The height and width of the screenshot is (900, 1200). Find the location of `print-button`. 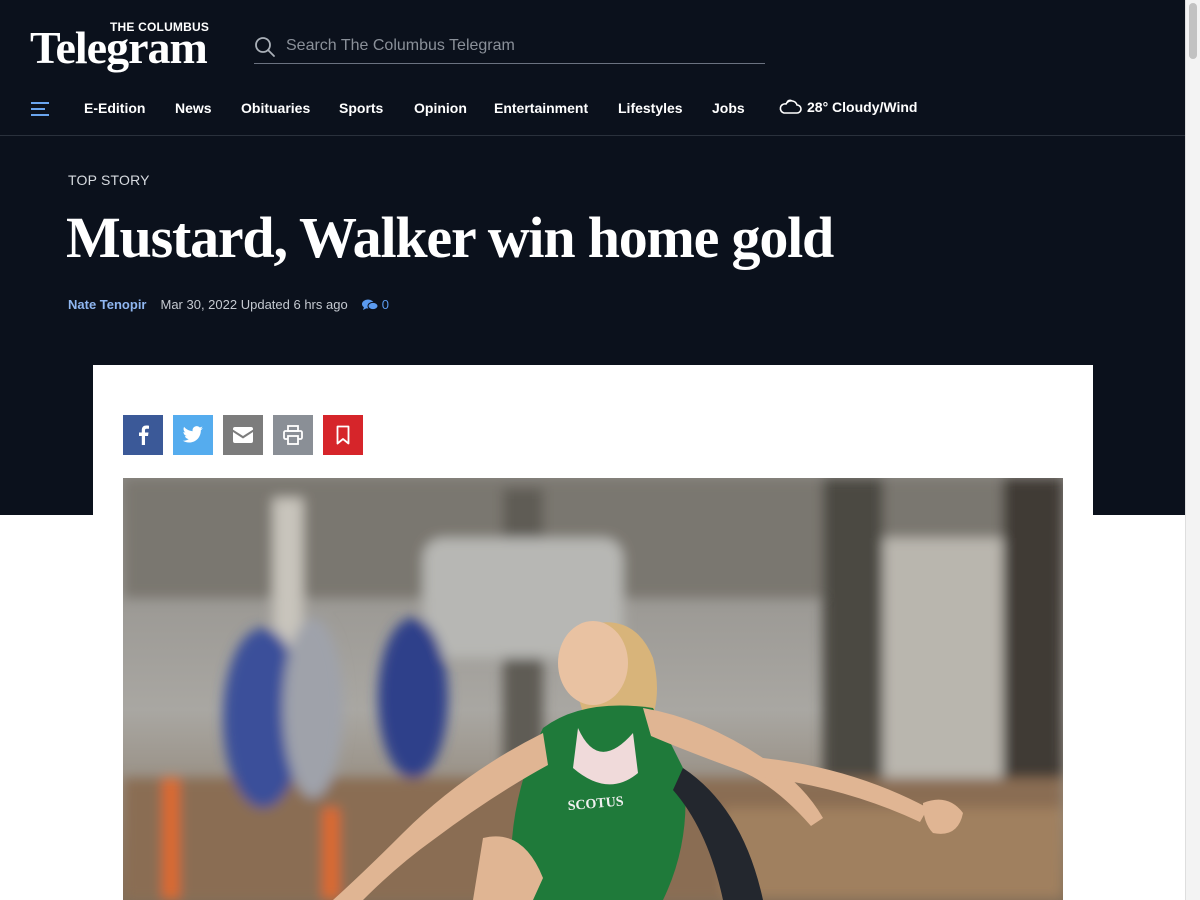

print-button is located at coordinates (293, 435).